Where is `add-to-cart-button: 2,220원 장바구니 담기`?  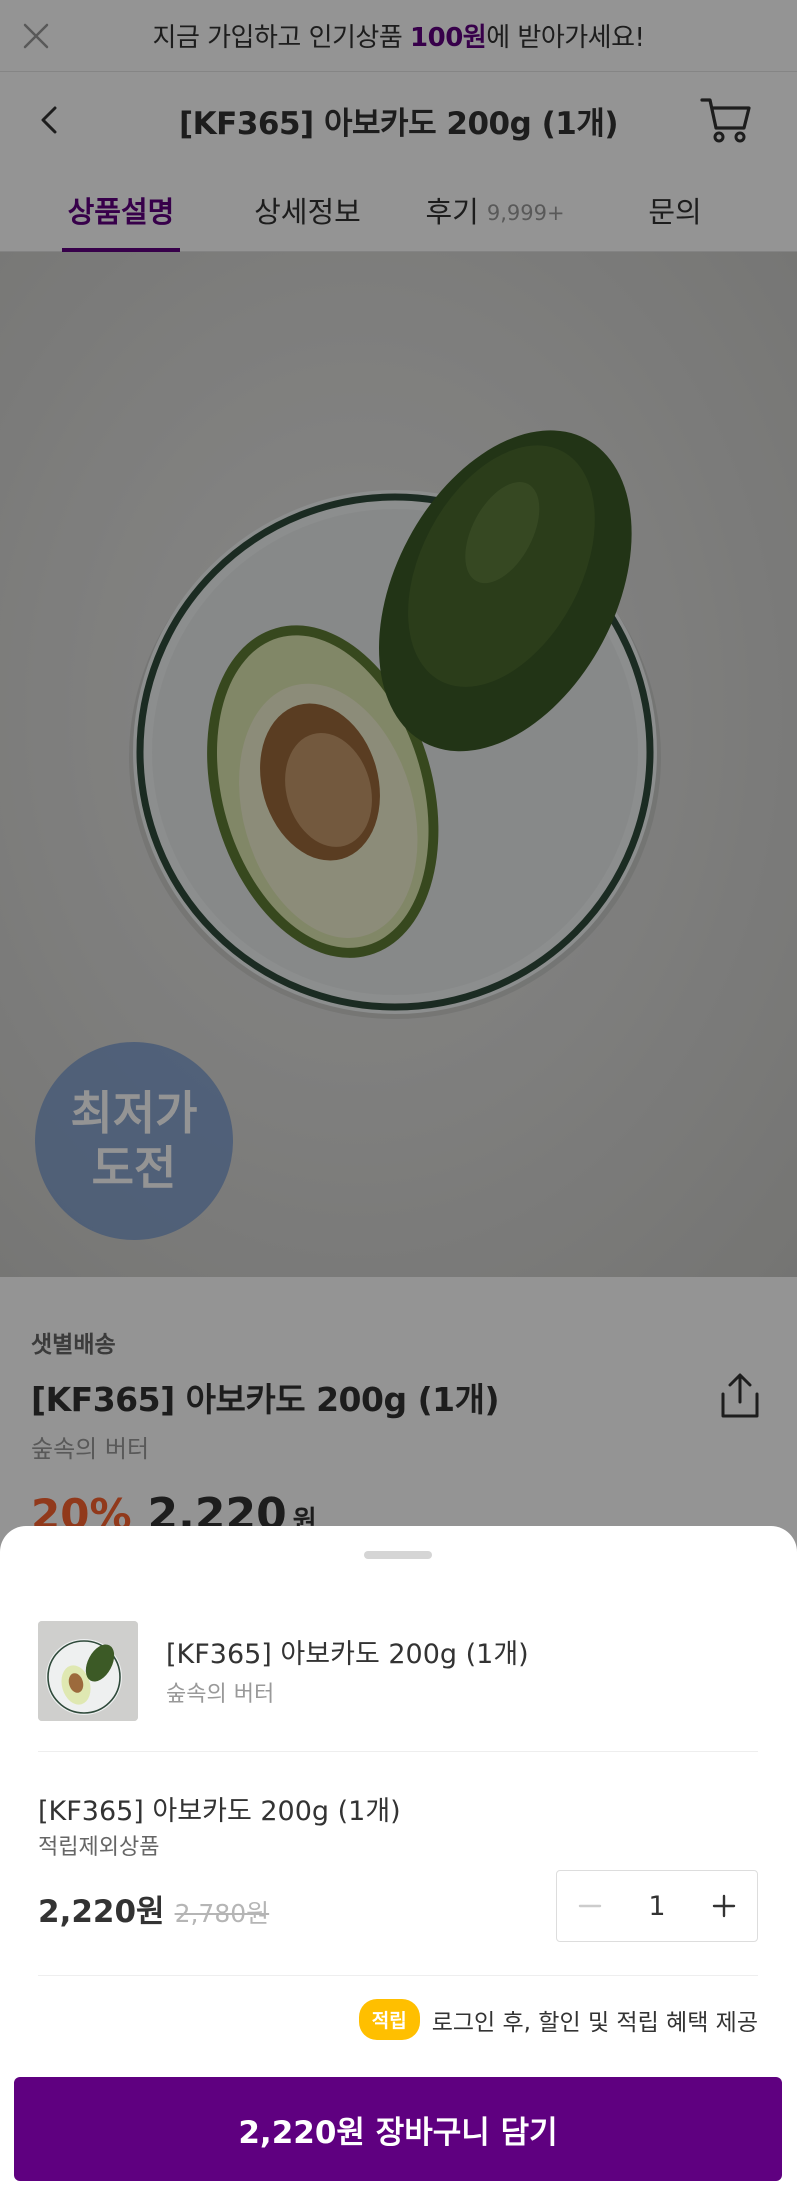 add-to-cart-button: 2,220원 장바구니 담기 is located at coordinates (398, 2129).